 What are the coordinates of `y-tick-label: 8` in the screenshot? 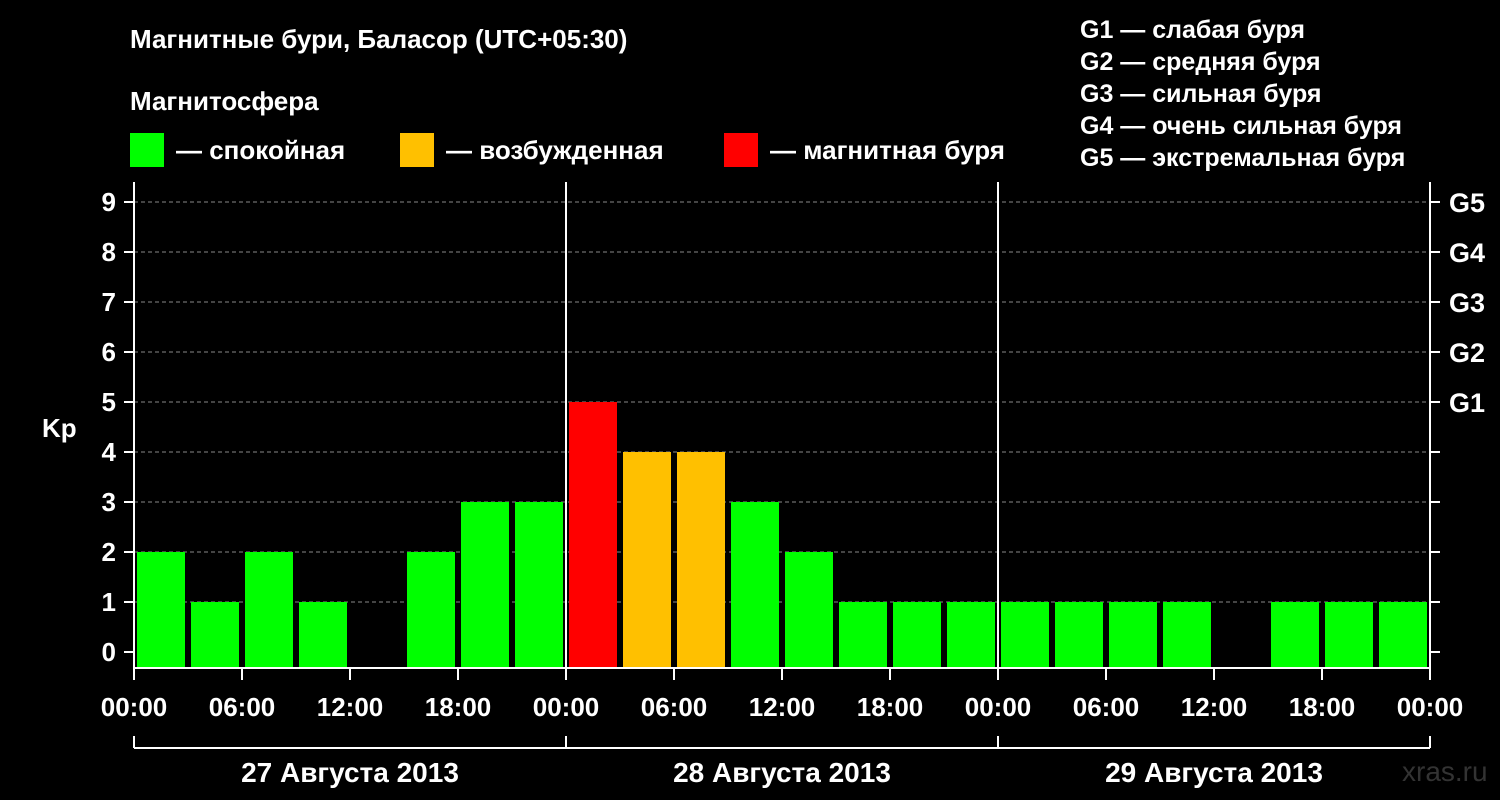 It's located at (109, 252).